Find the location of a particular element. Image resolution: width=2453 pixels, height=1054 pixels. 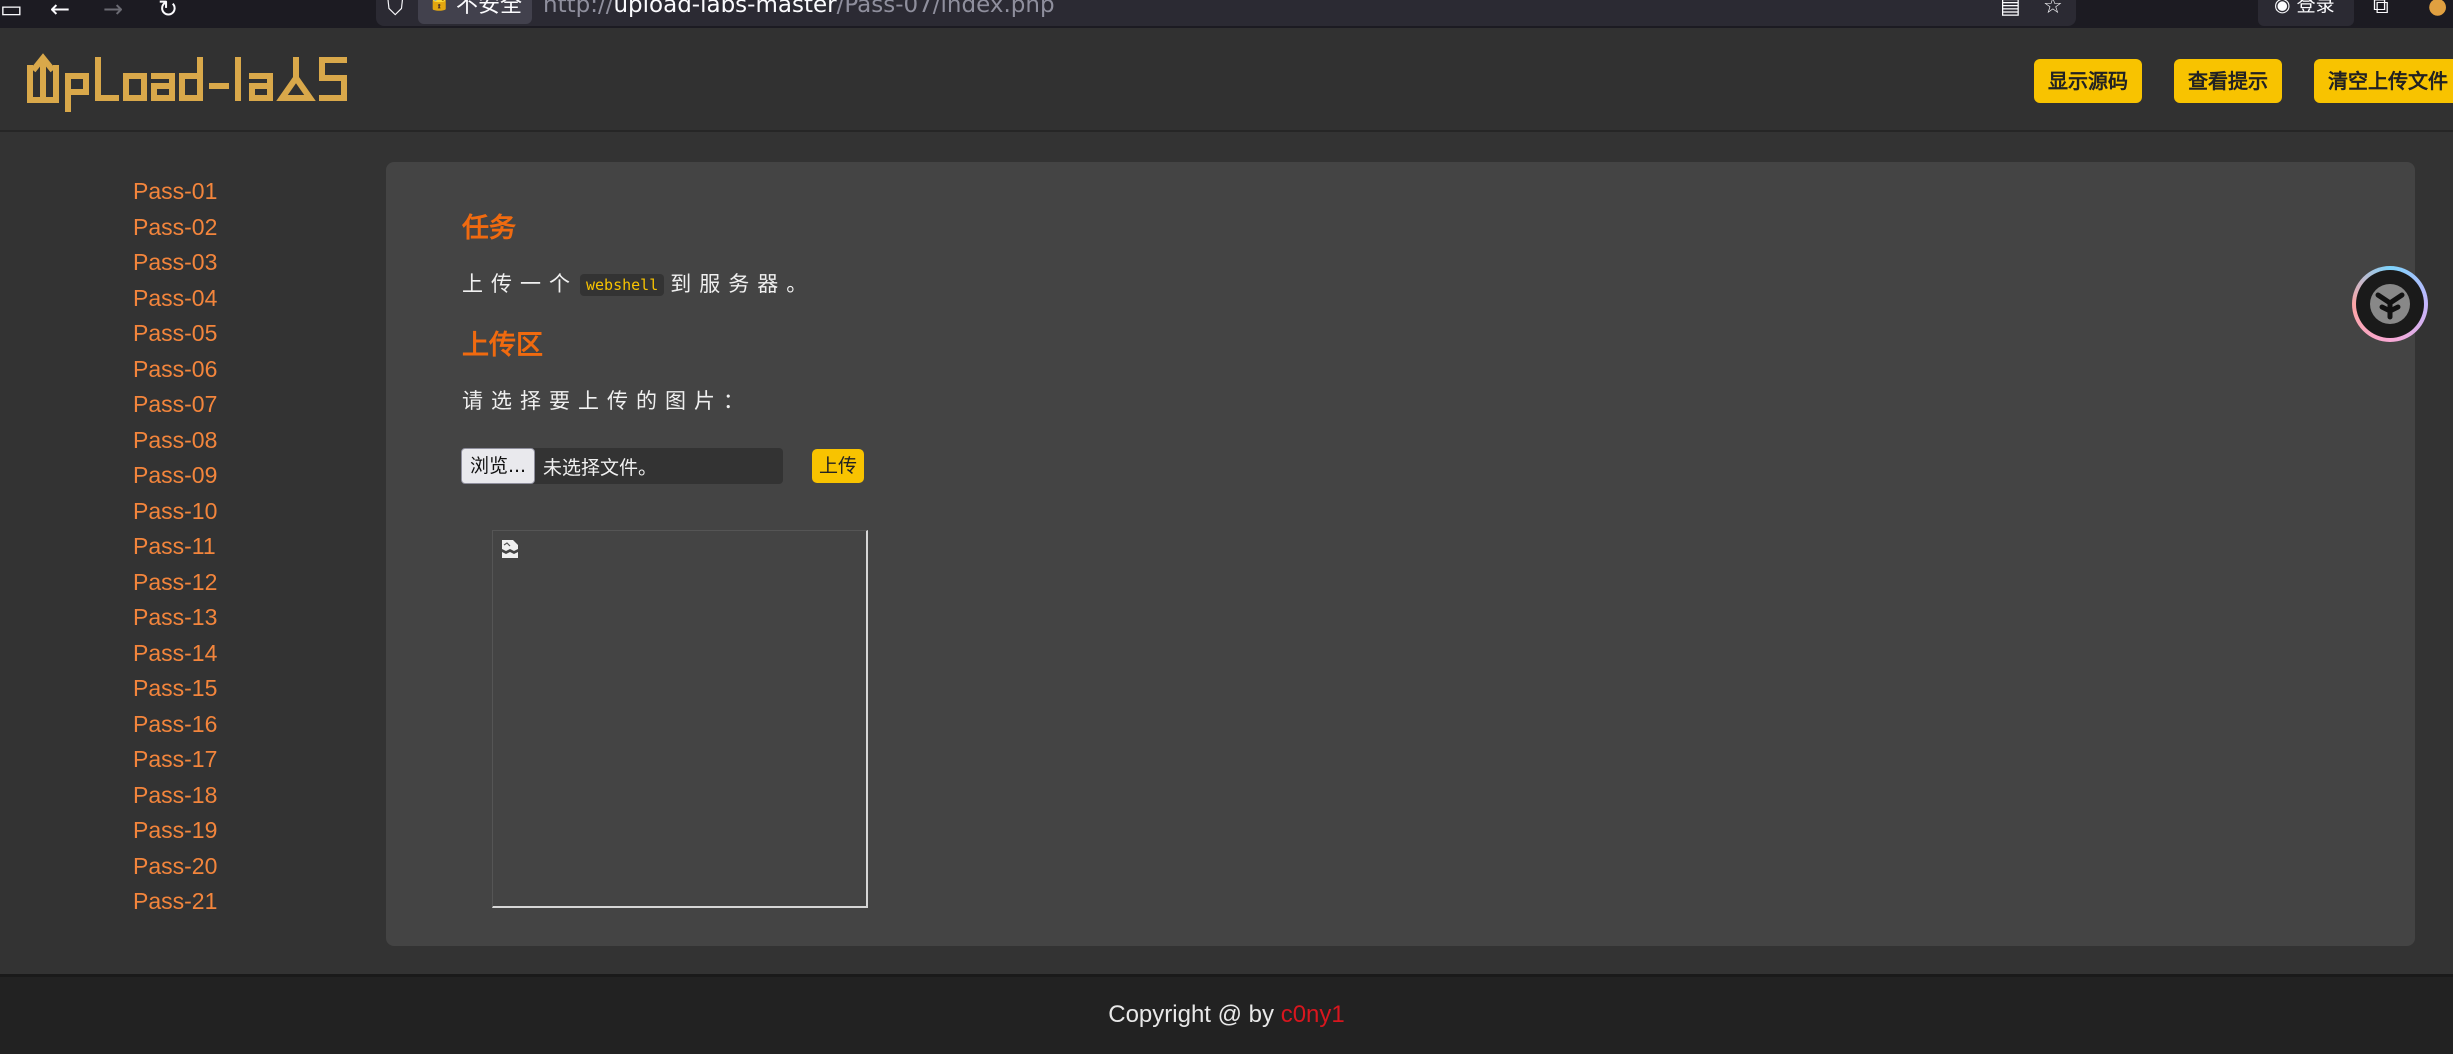

sidebar-item-pass-11: Pass-11 is located at coordinates (174, 546).